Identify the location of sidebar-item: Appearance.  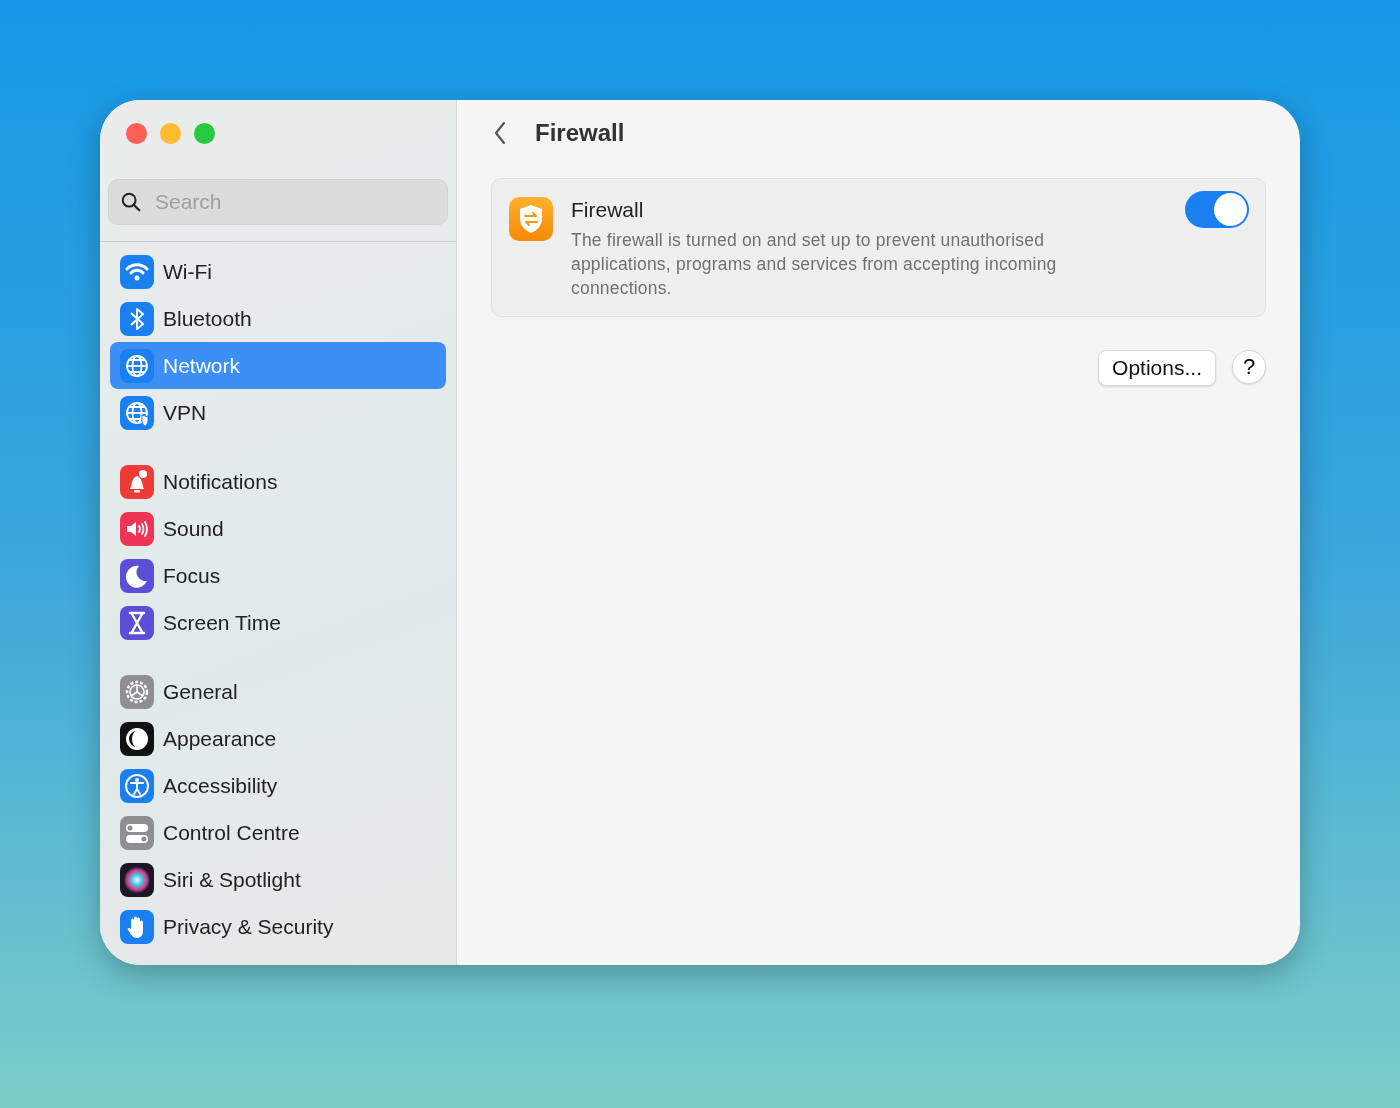
(278, 738).